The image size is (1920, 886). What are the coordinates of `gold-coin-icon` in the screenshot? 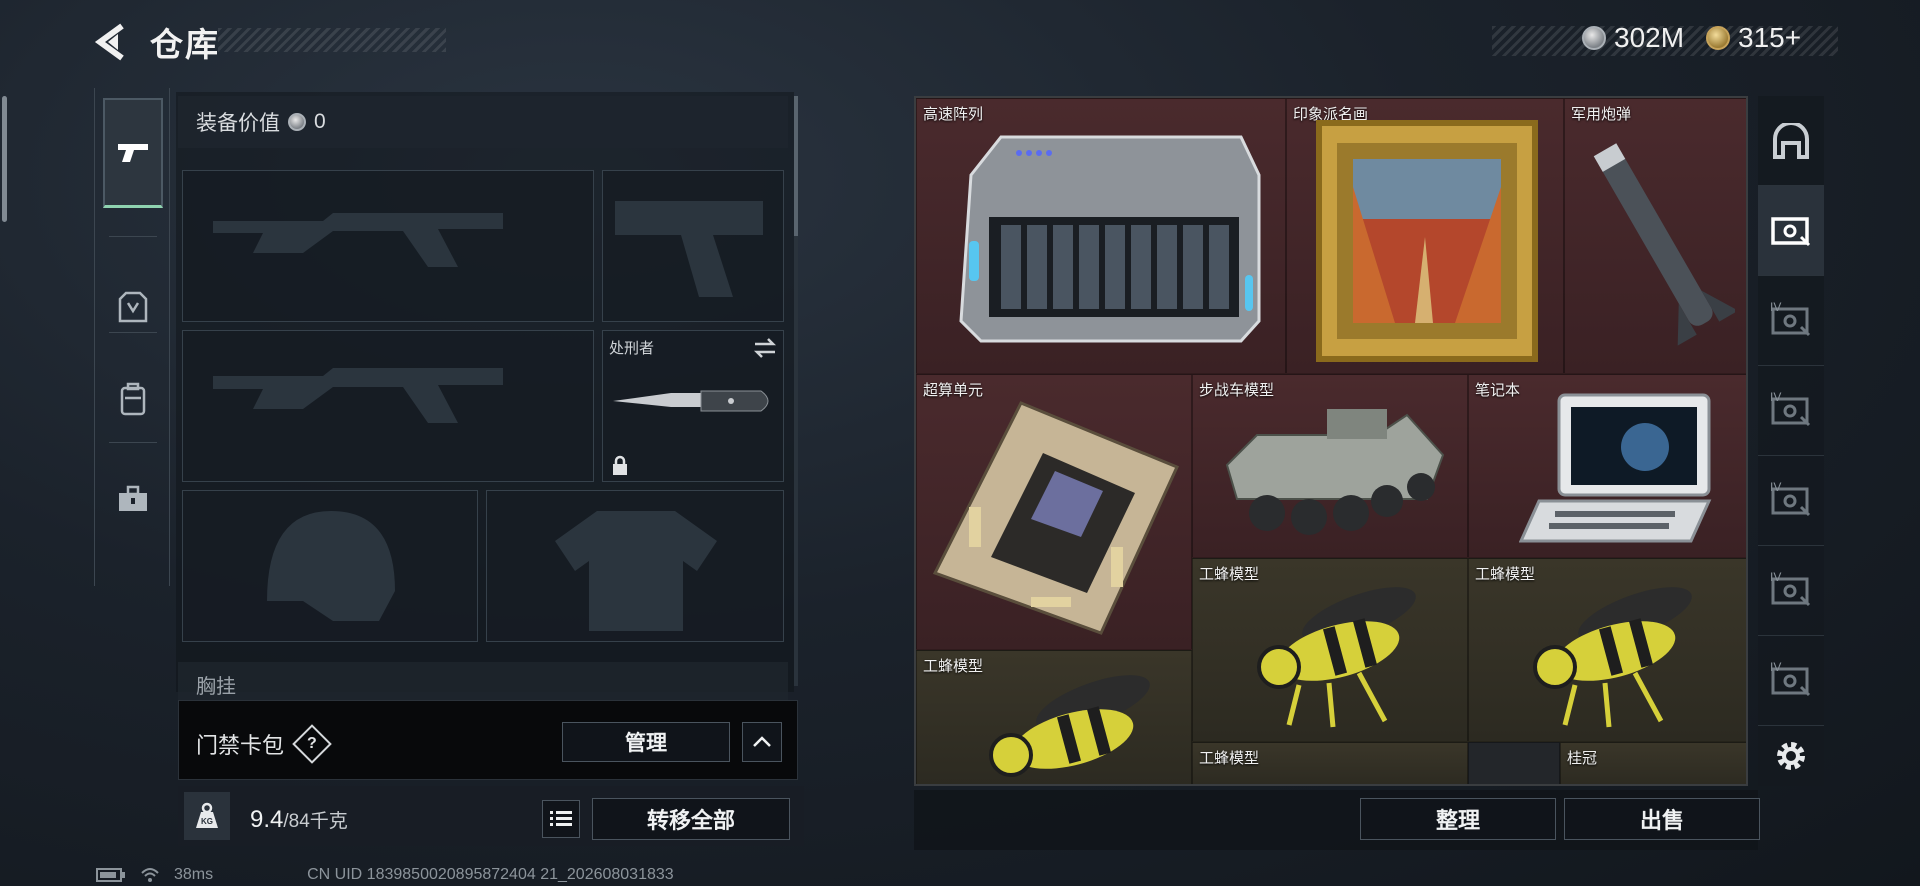 It's located at (1718, 38).